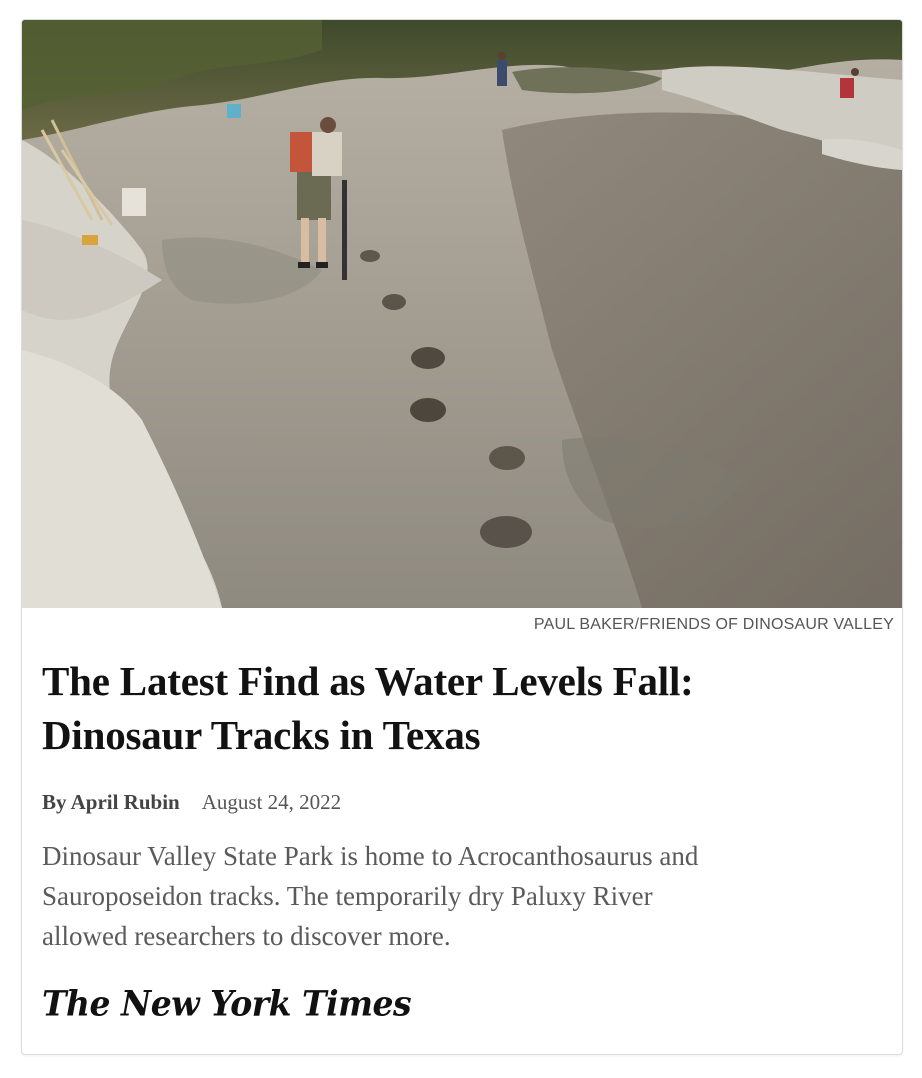 This screenshot has height=1078, width=922. What do you see at coordinates (191, 802) in the screenshot?
I see `byline-row: By April Rubin August 24, 2022` at bounding box center [191, 802].